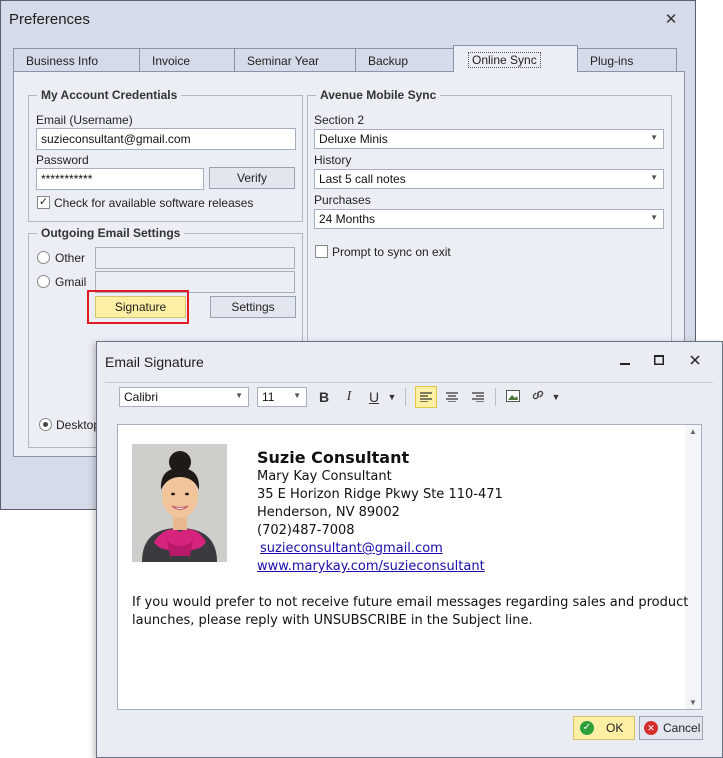 The width and height of the screenshot is (723, 758). Describe the element at coordinates (195, 258) in the screenshot. I see `other-field` at that location.